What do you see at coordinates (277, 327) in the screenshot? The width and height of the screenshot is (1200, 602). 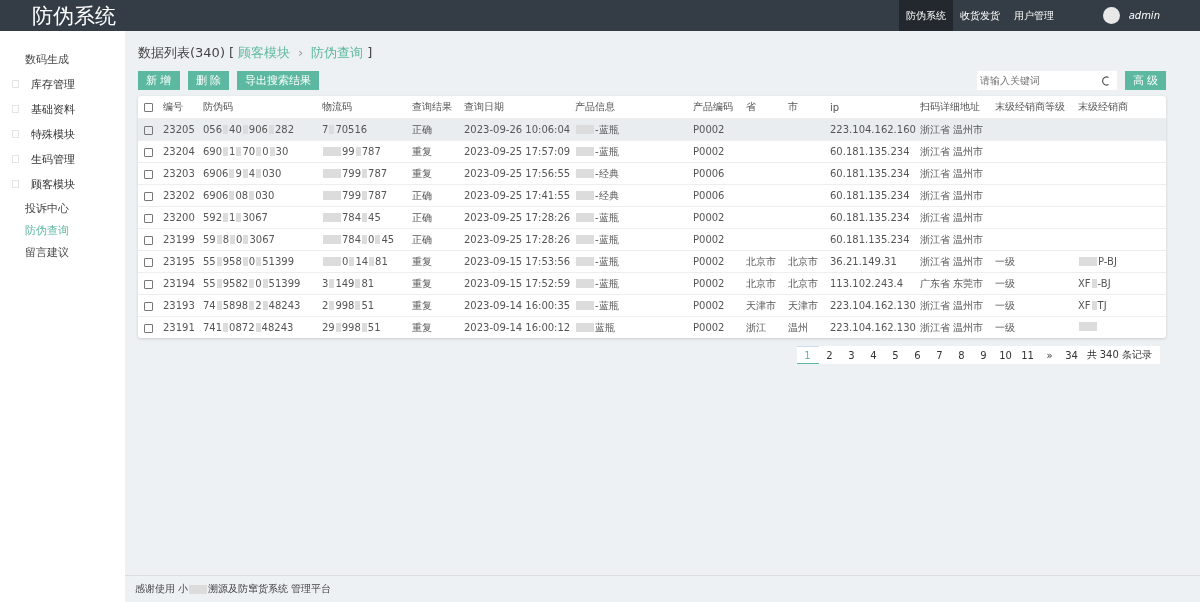 I see `cell-text-fragment: 48243` at bounding box center [277, 327].